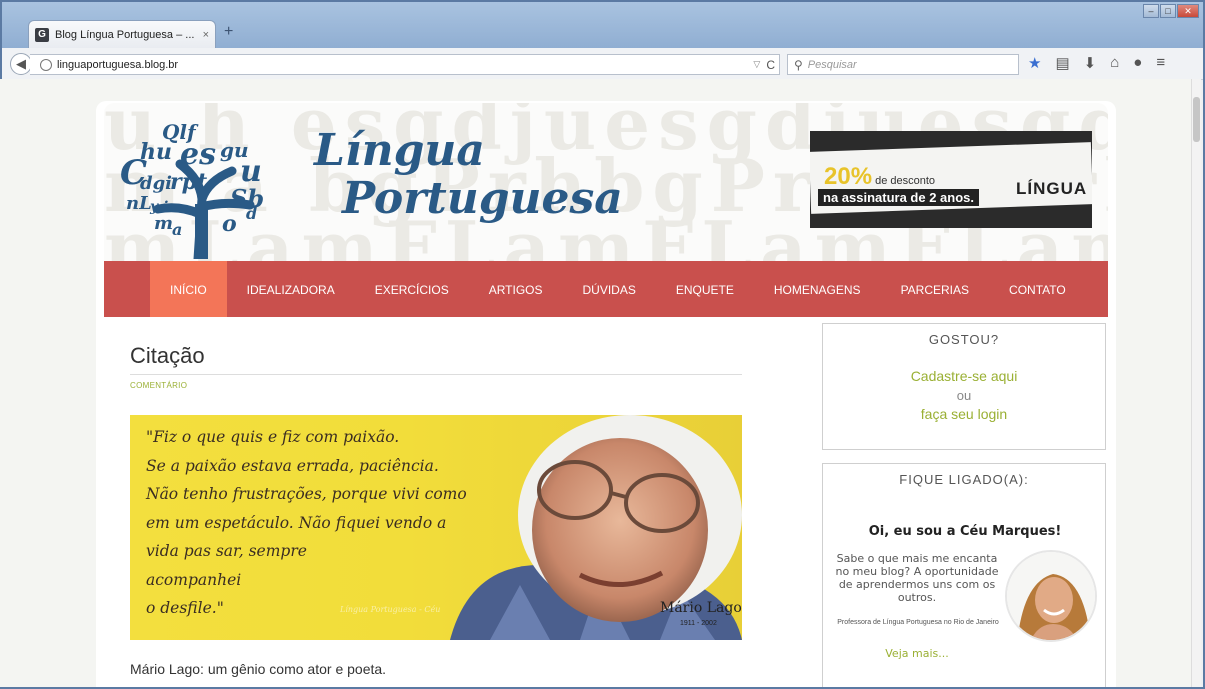  I want to click on bookmarks-list-icon: ▤, so click(1062, 63).